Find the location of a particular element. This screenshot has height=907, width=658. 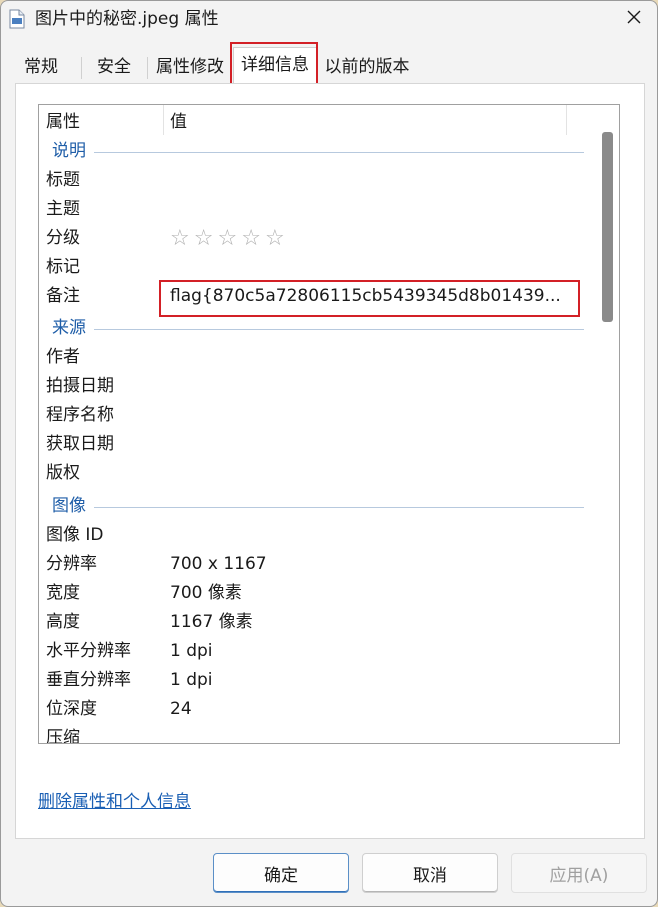

group-label: 图像 is located at coordinates (69, 506).